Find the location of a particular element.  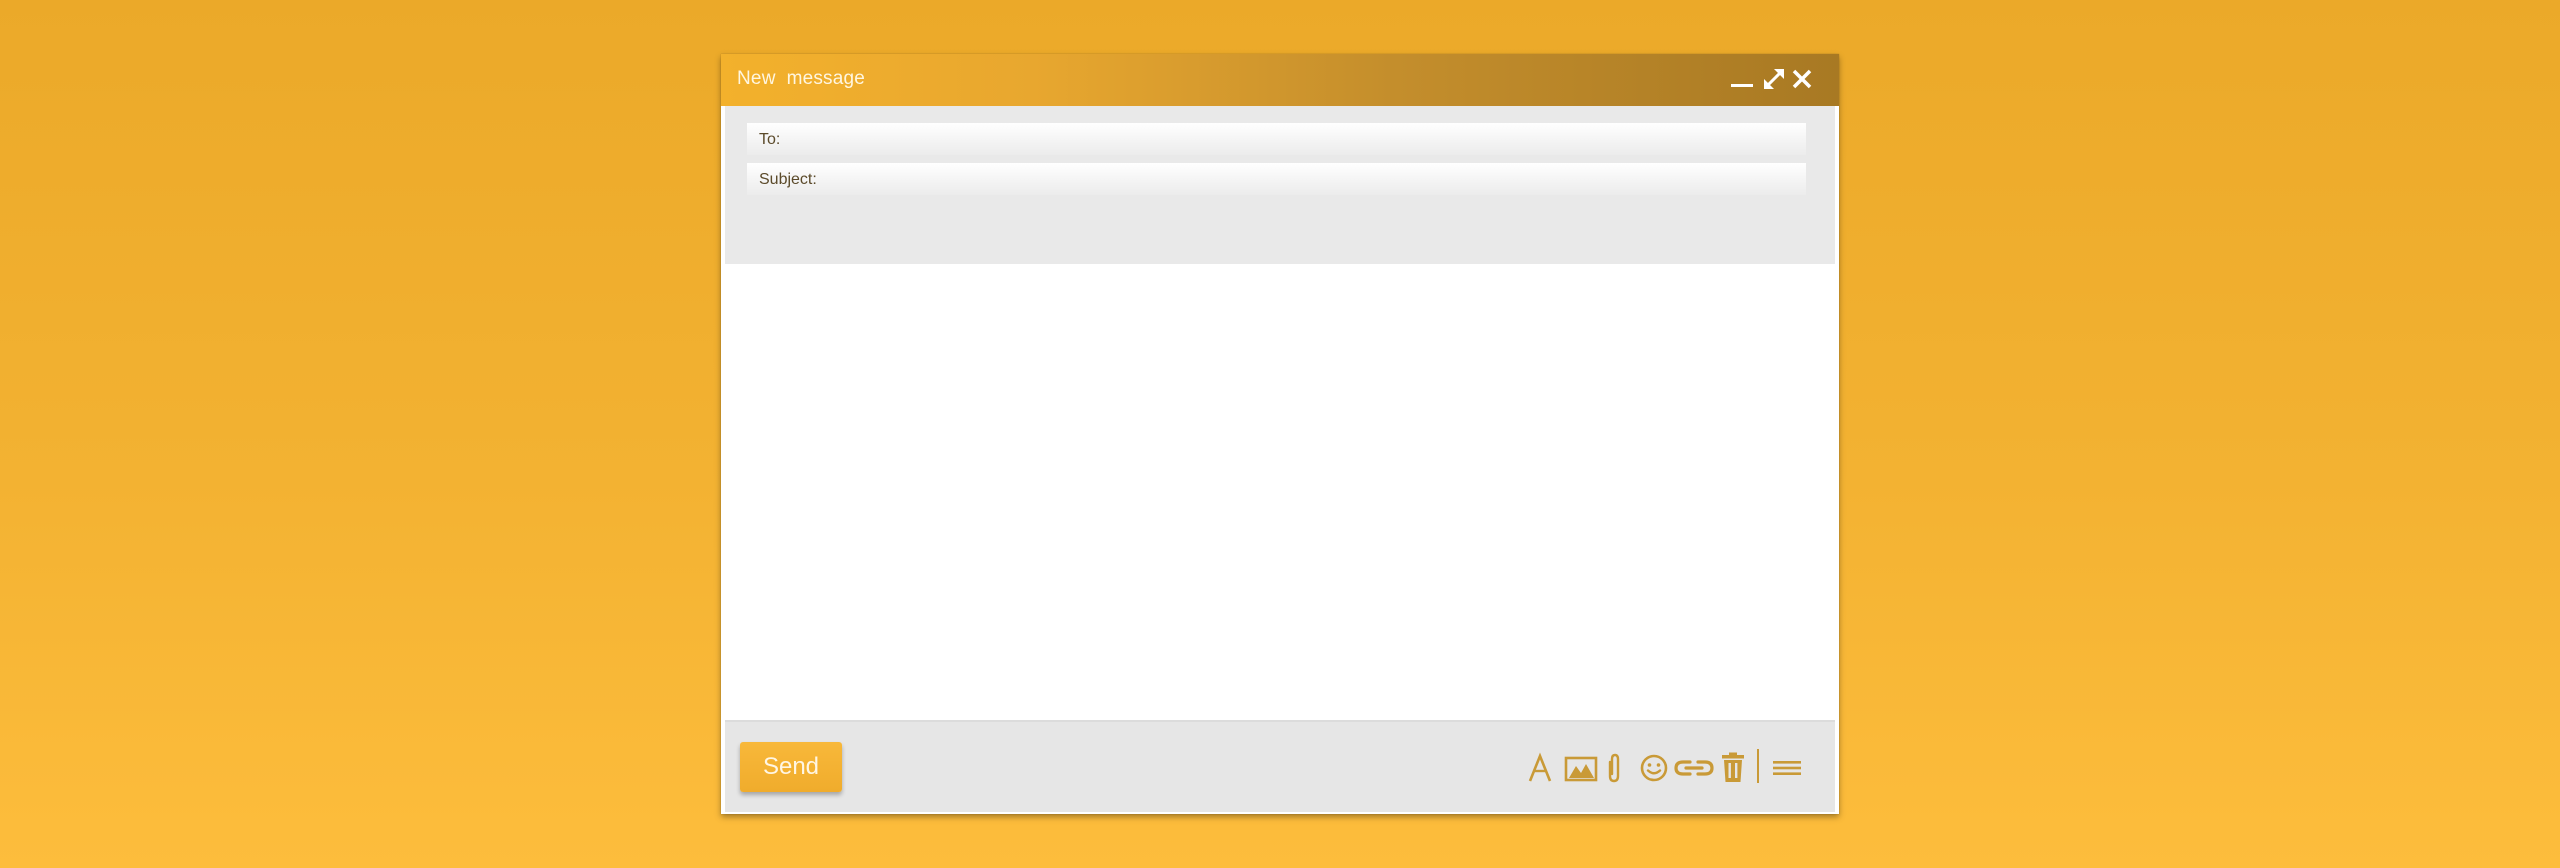

send-button: Send is located at coordinates (791, 767).